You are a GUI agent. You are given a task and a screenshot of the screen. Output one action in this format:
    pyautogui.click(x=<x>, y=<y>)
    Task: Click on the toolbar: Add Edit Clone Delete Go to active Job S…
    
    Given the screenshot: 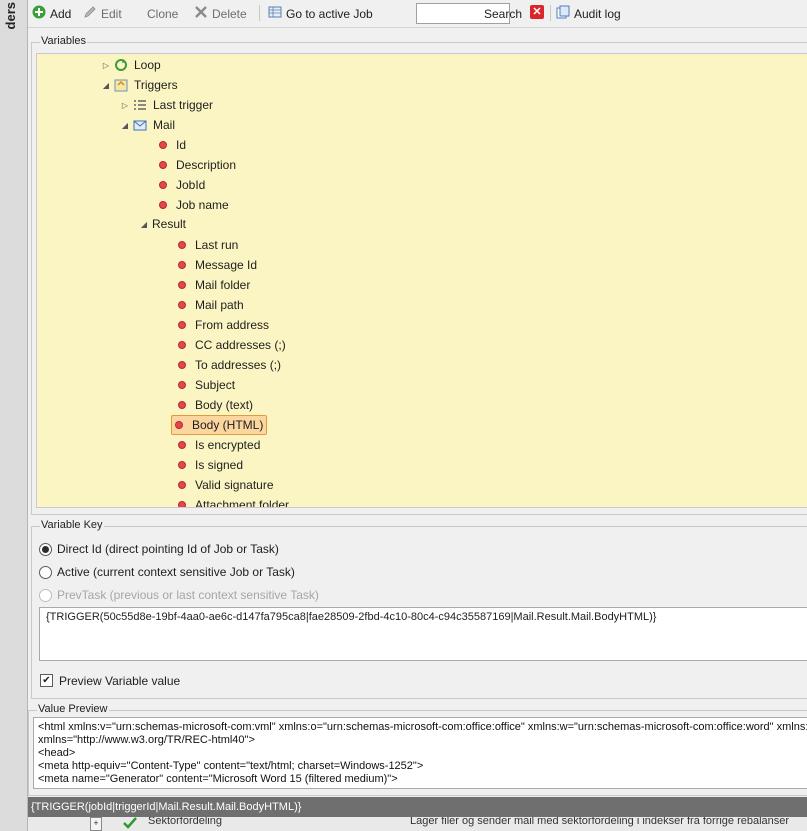 What is the action you would take?
    pyautogui.click(x=417, y=14)
    